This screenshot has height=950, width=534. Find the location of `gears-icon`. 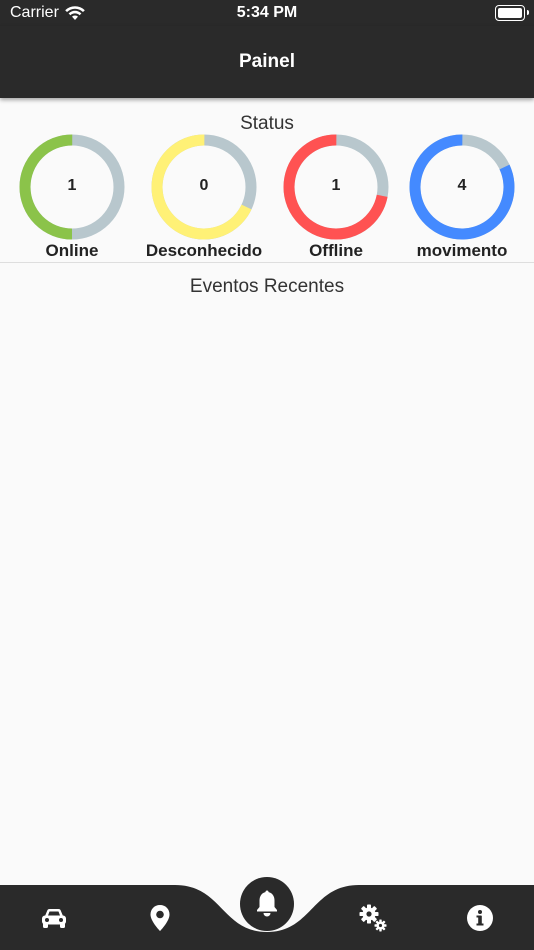

gears-icon is located at coordinates (373, 918).